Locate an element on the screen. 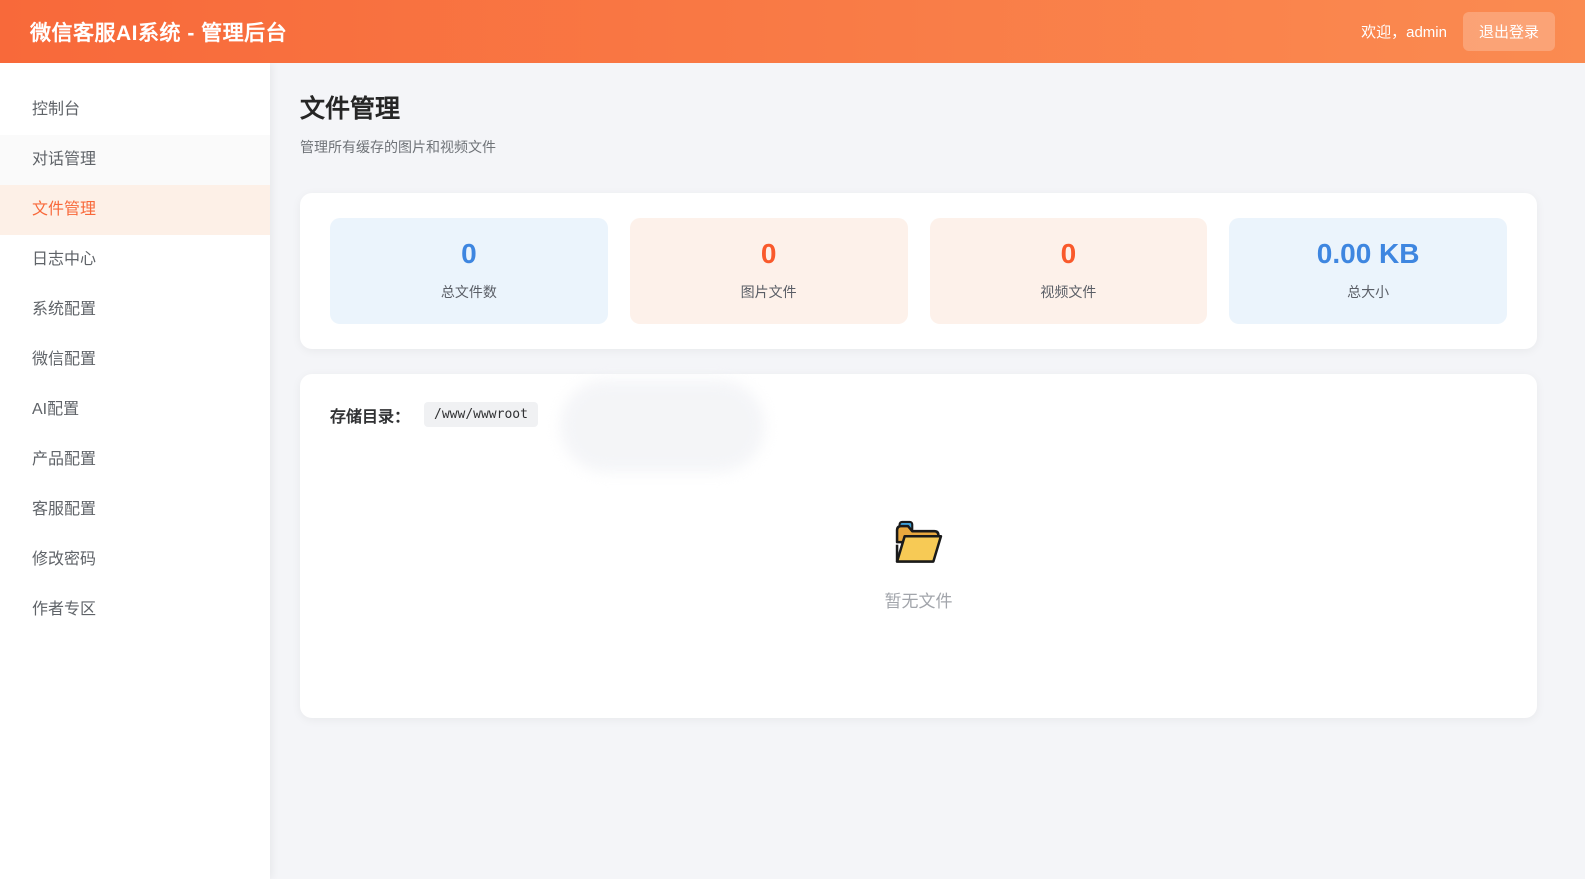 This screenshot has width=1585, height=879. sidebar-item-product-config: 产品配置 is located at coordinates (135, 460).